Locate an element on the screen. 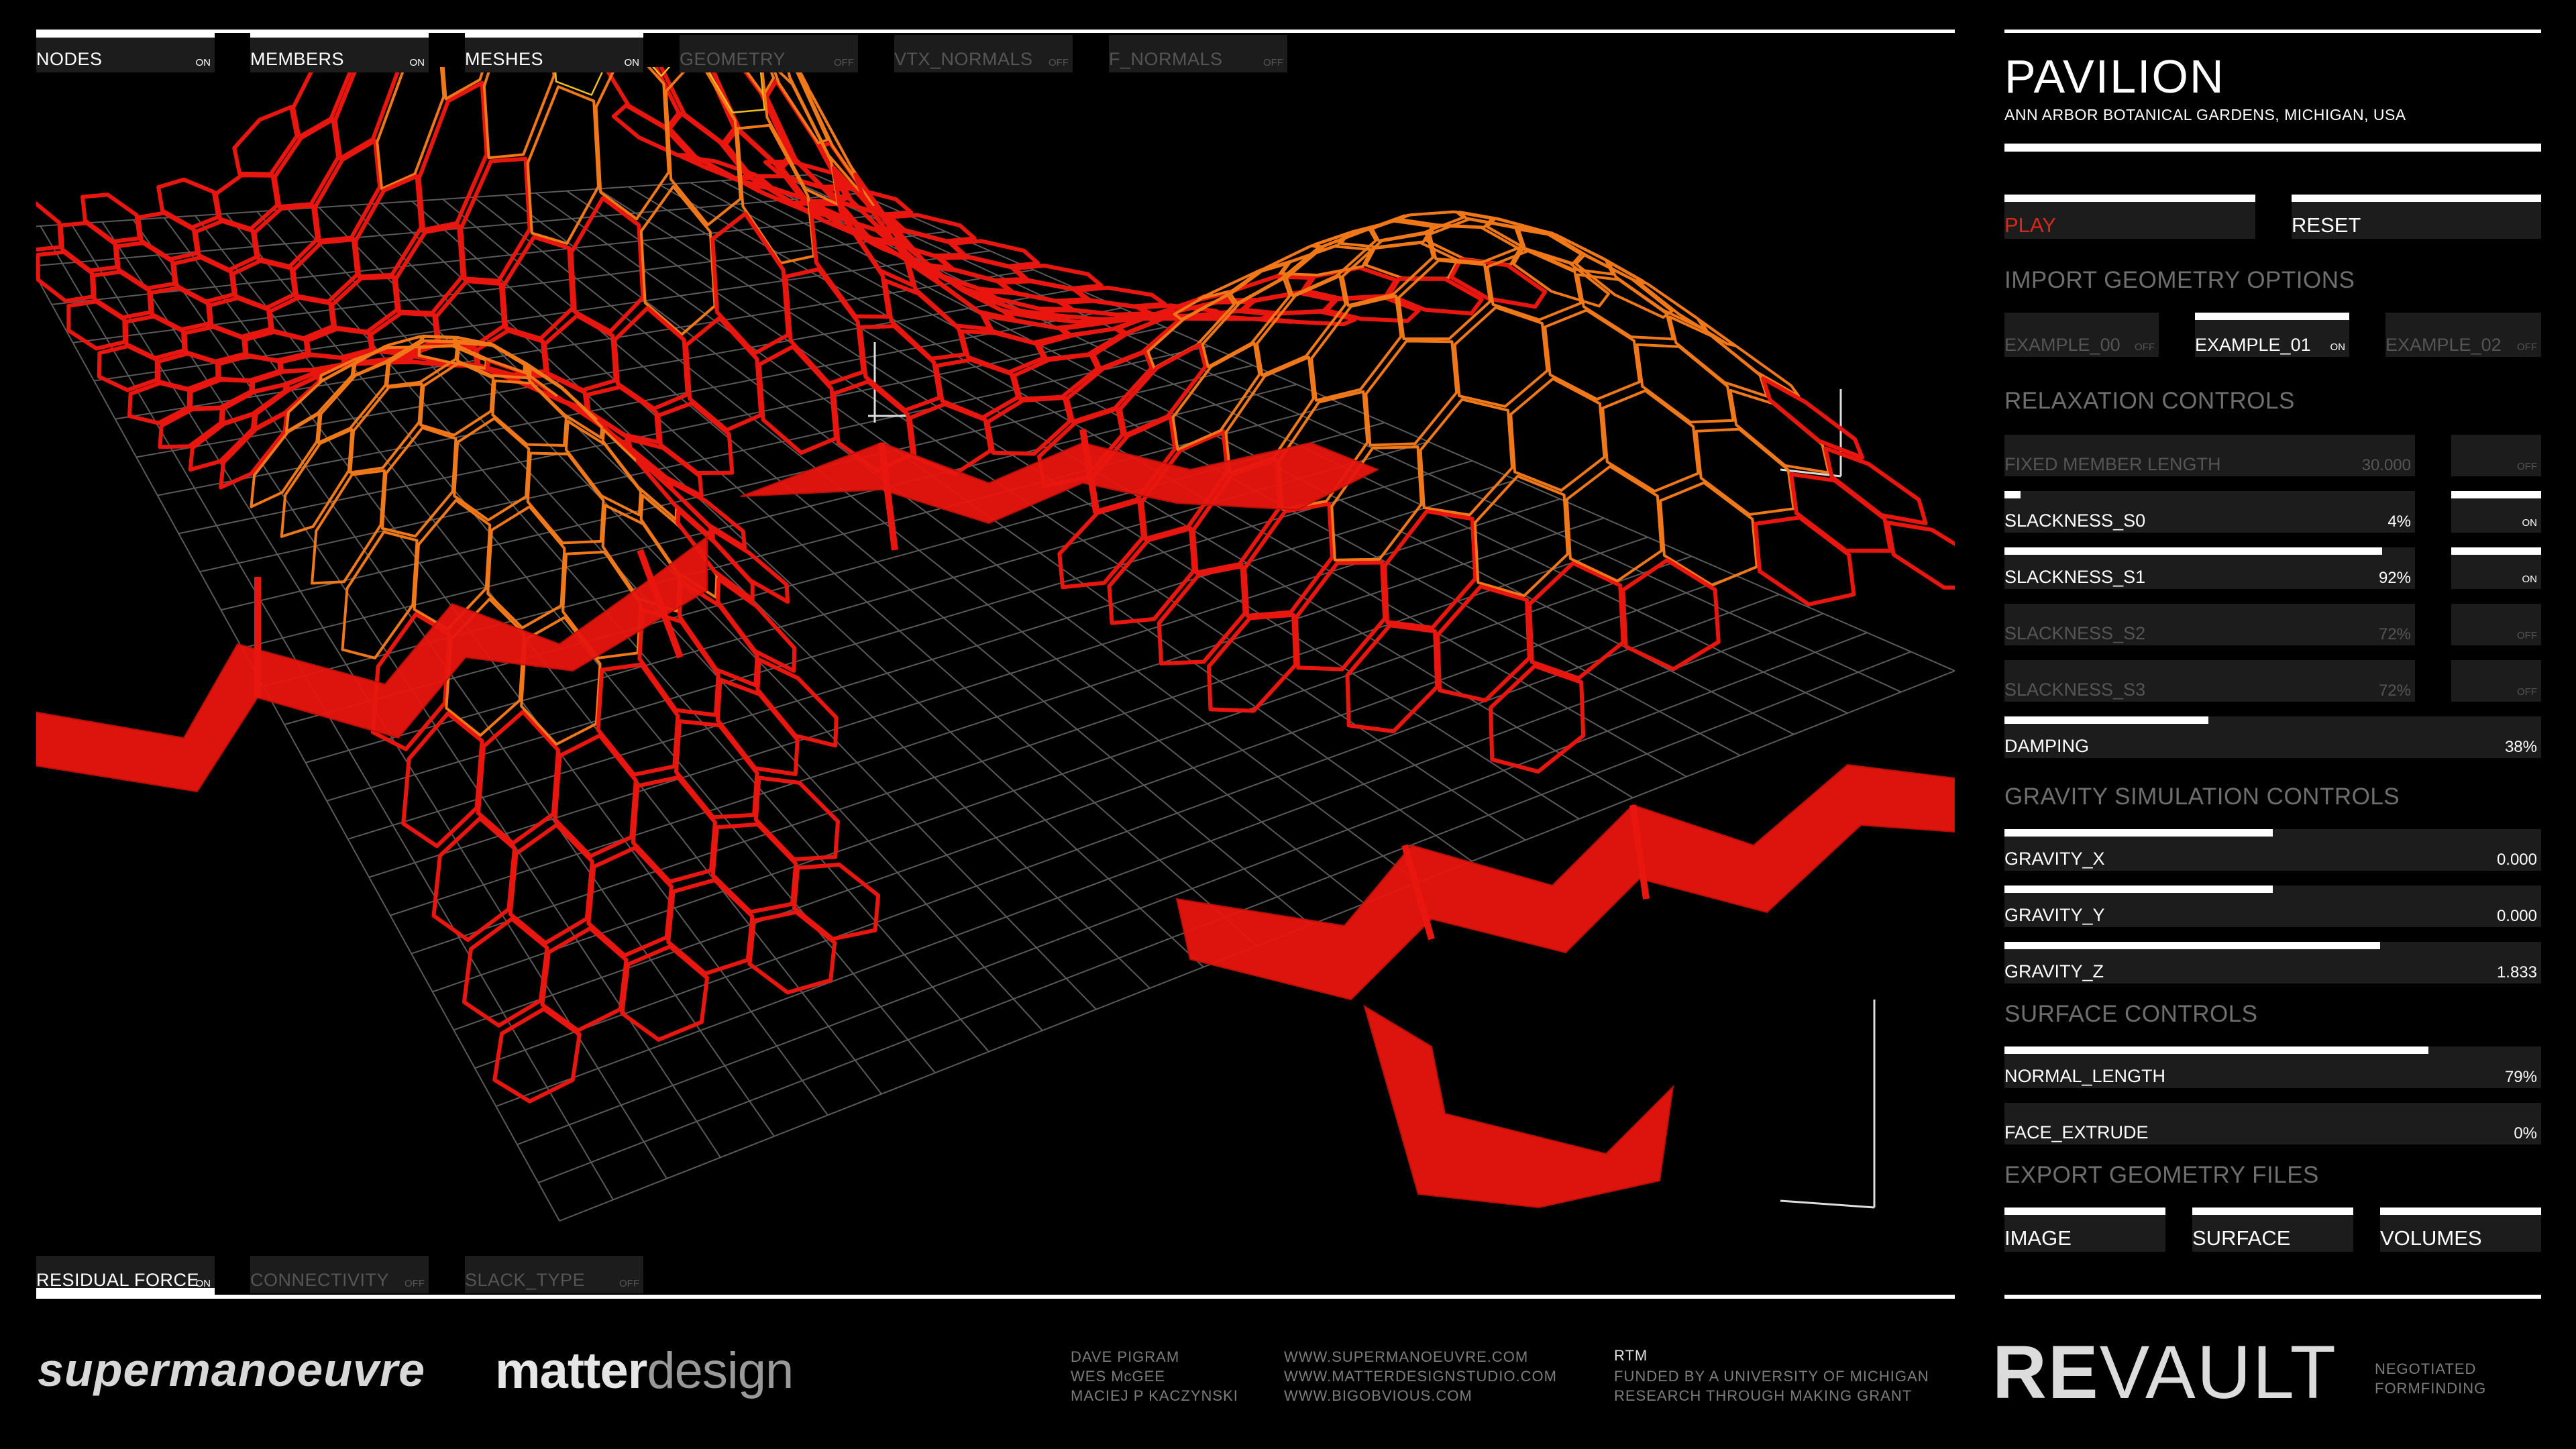  slider-slackness-s1: SLACKNESS_S1 92% is located at coordinates (2209, 568).